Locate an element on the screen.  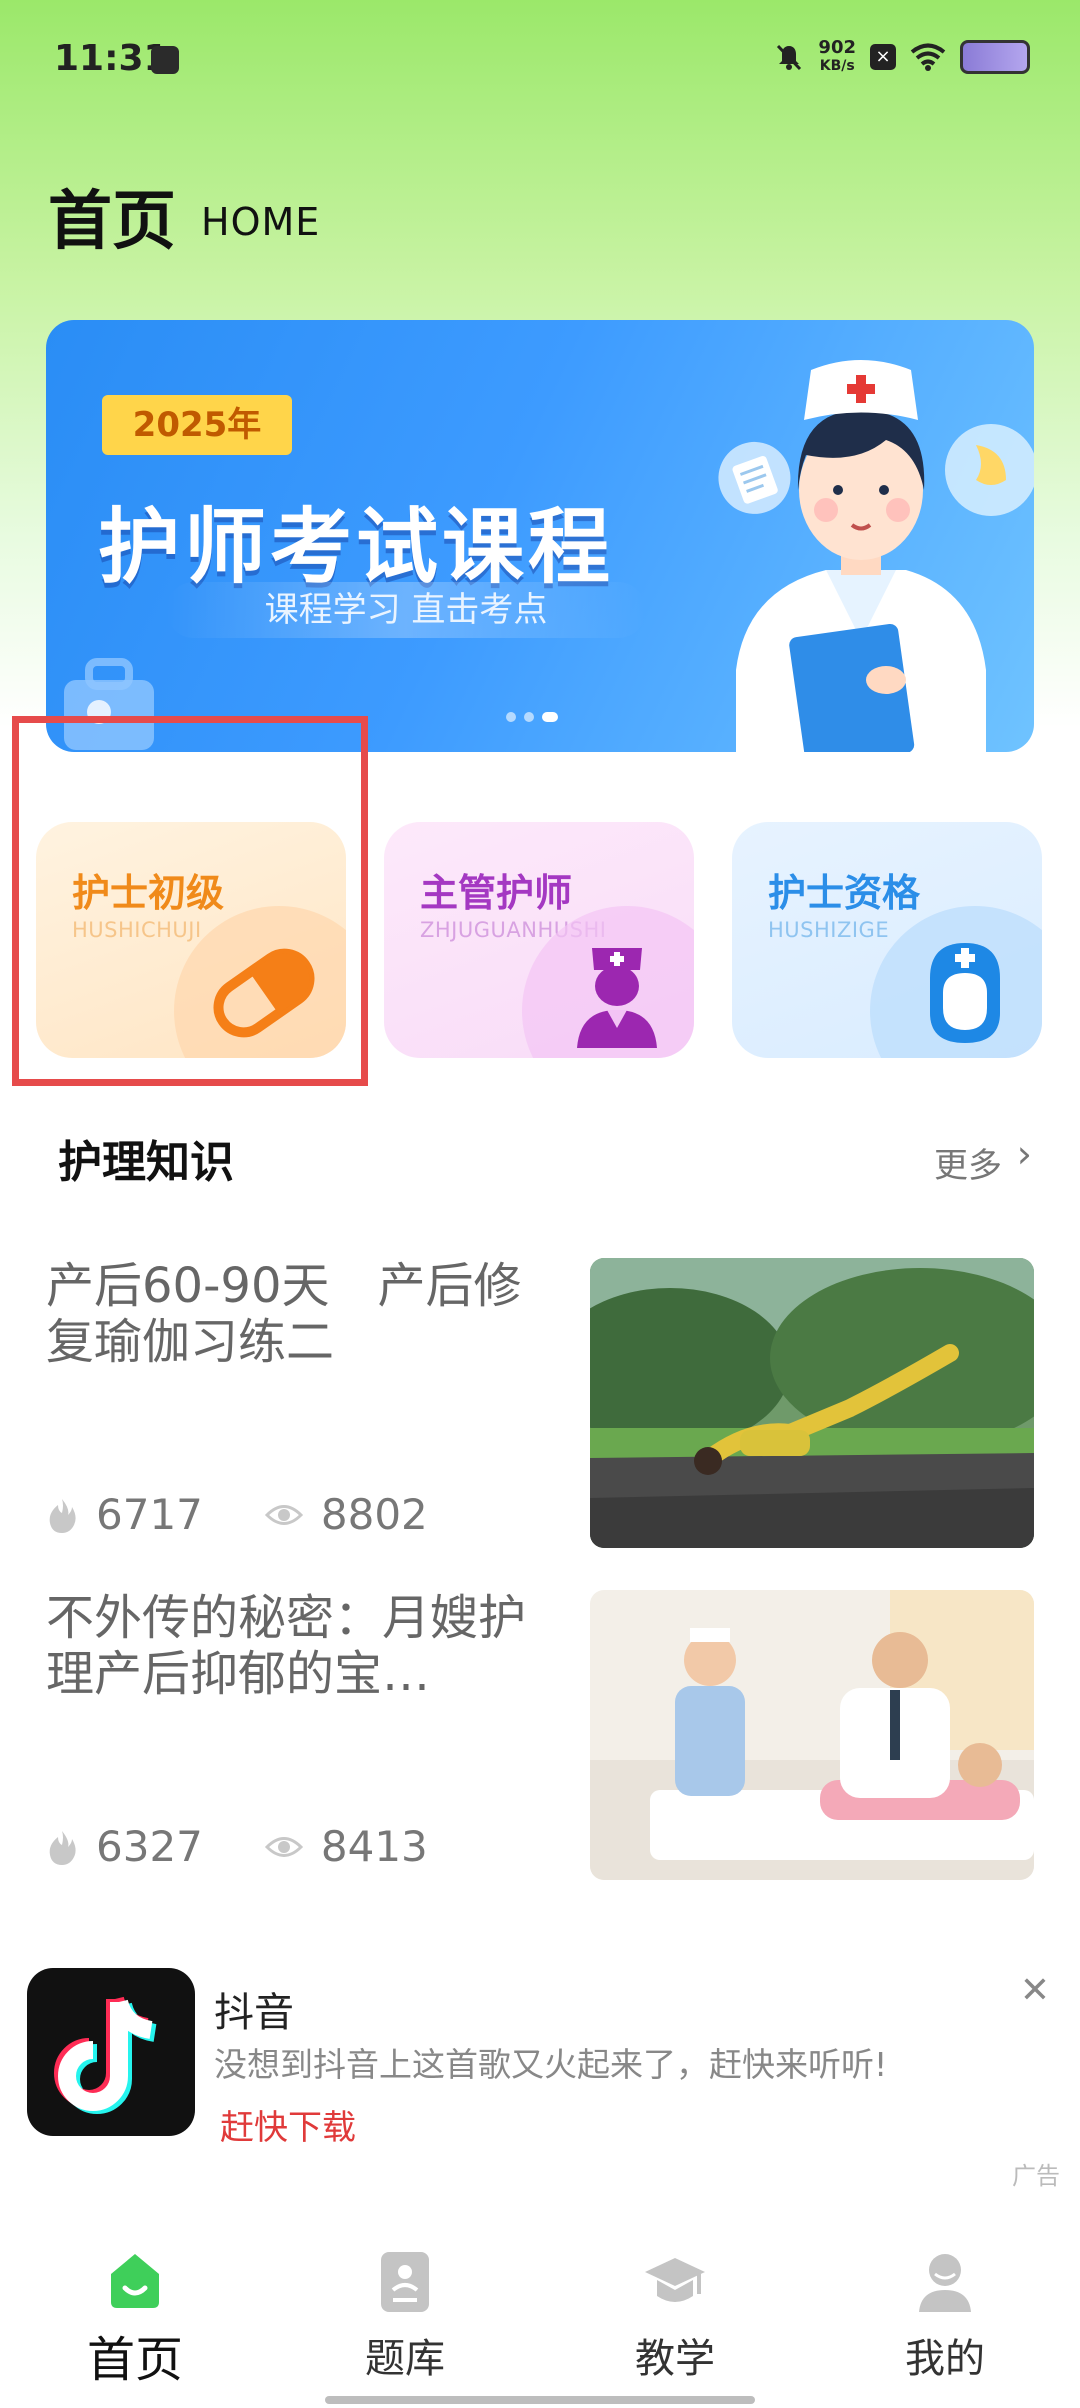
category-card-supervisor-nurse: 主管护师 ZHJUGUANHUSHI is located at coordinates (539, 940).